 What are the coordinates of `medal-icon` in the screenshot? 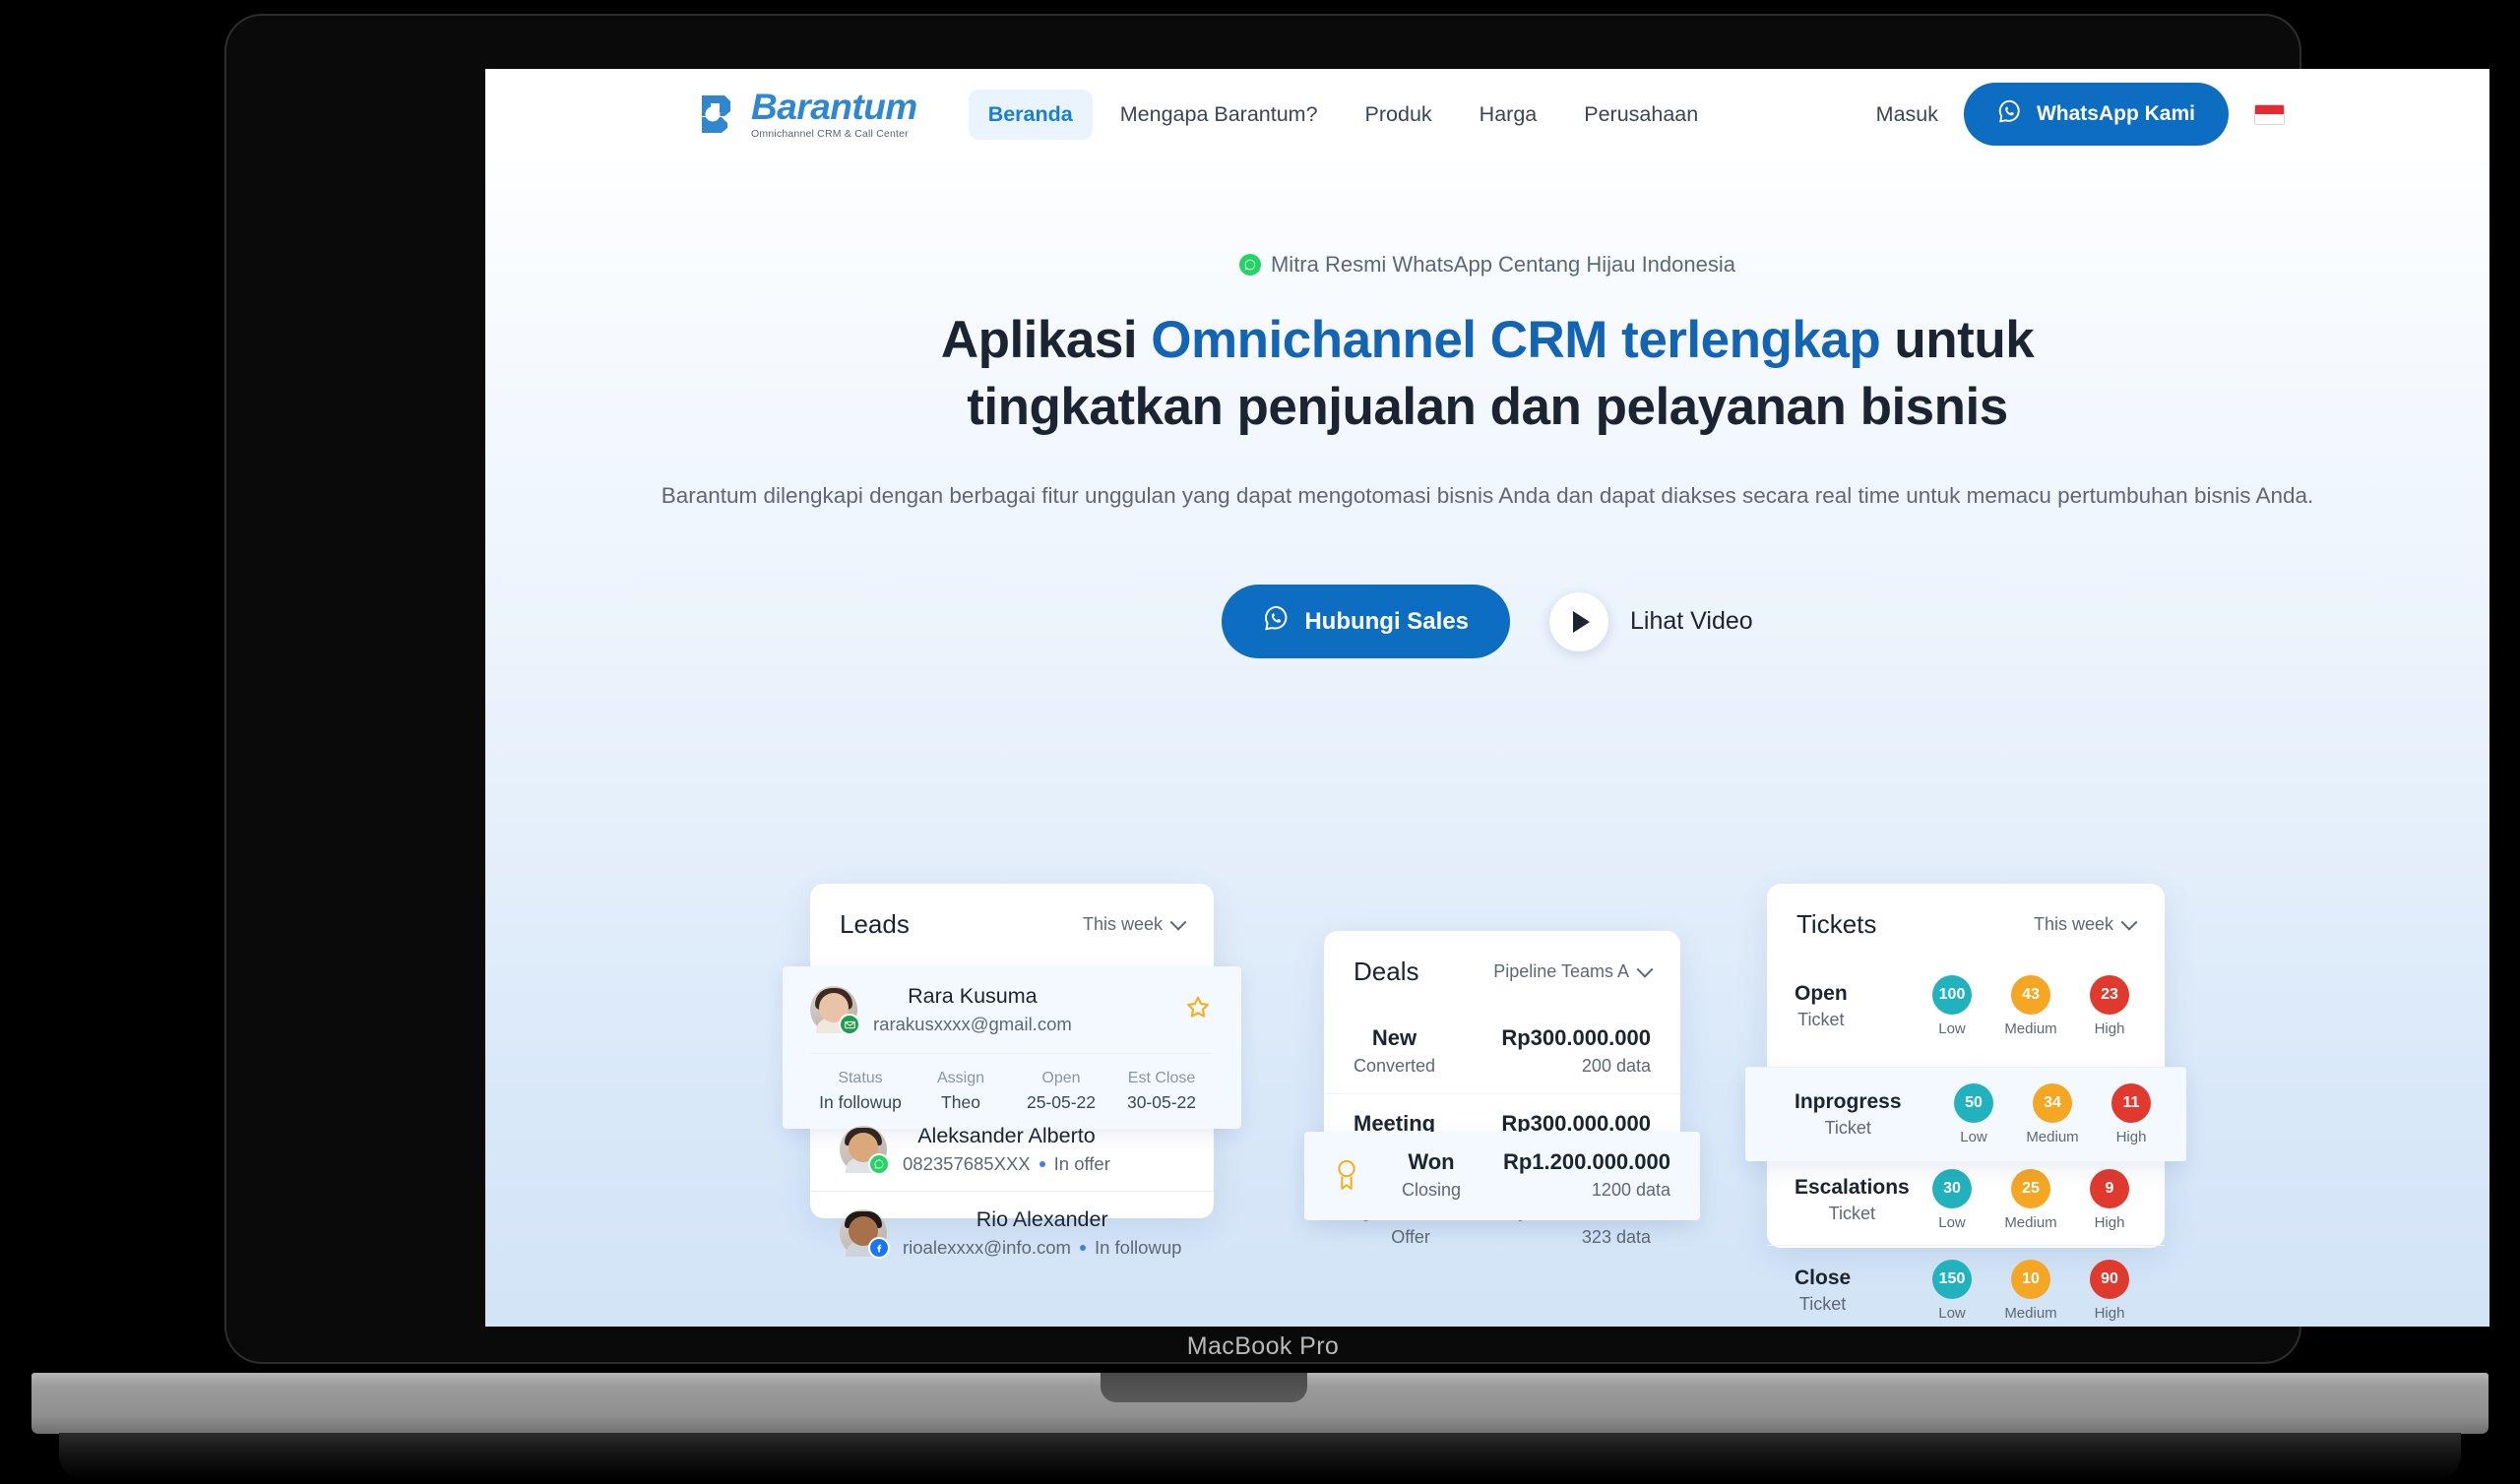 It's located at (1346, 1175).